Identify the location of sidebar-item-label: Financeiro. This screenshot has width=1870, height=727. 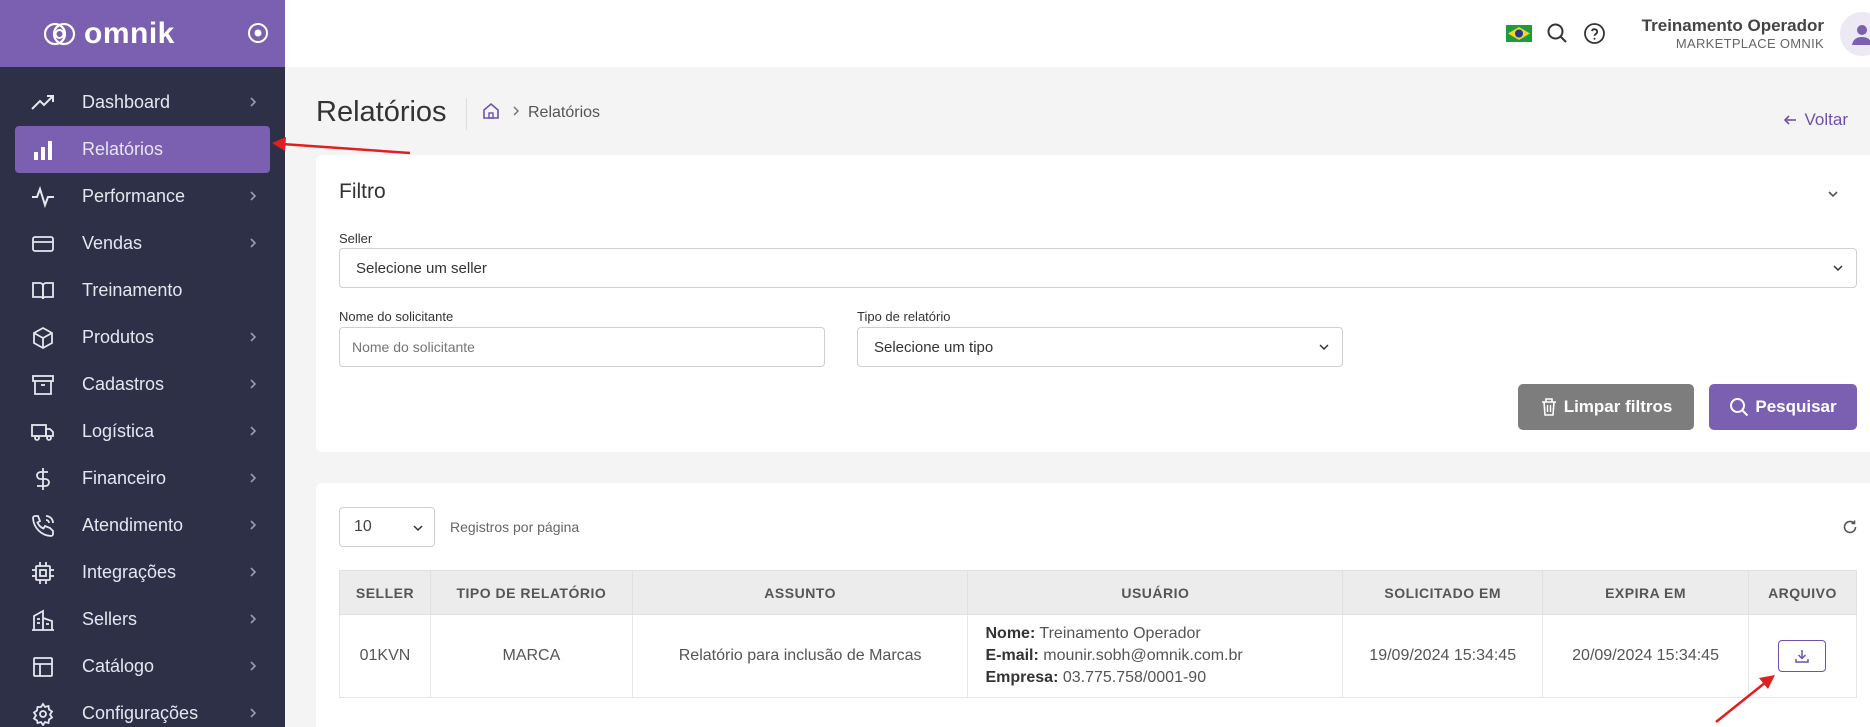
(124, 478).